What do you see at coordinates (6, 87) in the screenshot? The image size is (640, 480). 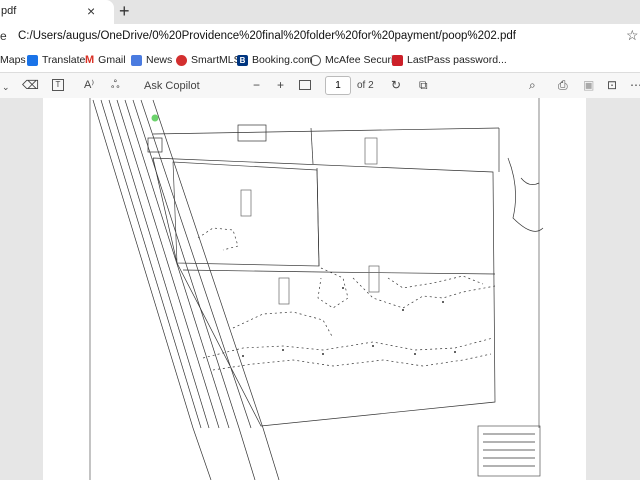 I see `chevron-down-icon: ⌄` at bounding box center [6, 87].